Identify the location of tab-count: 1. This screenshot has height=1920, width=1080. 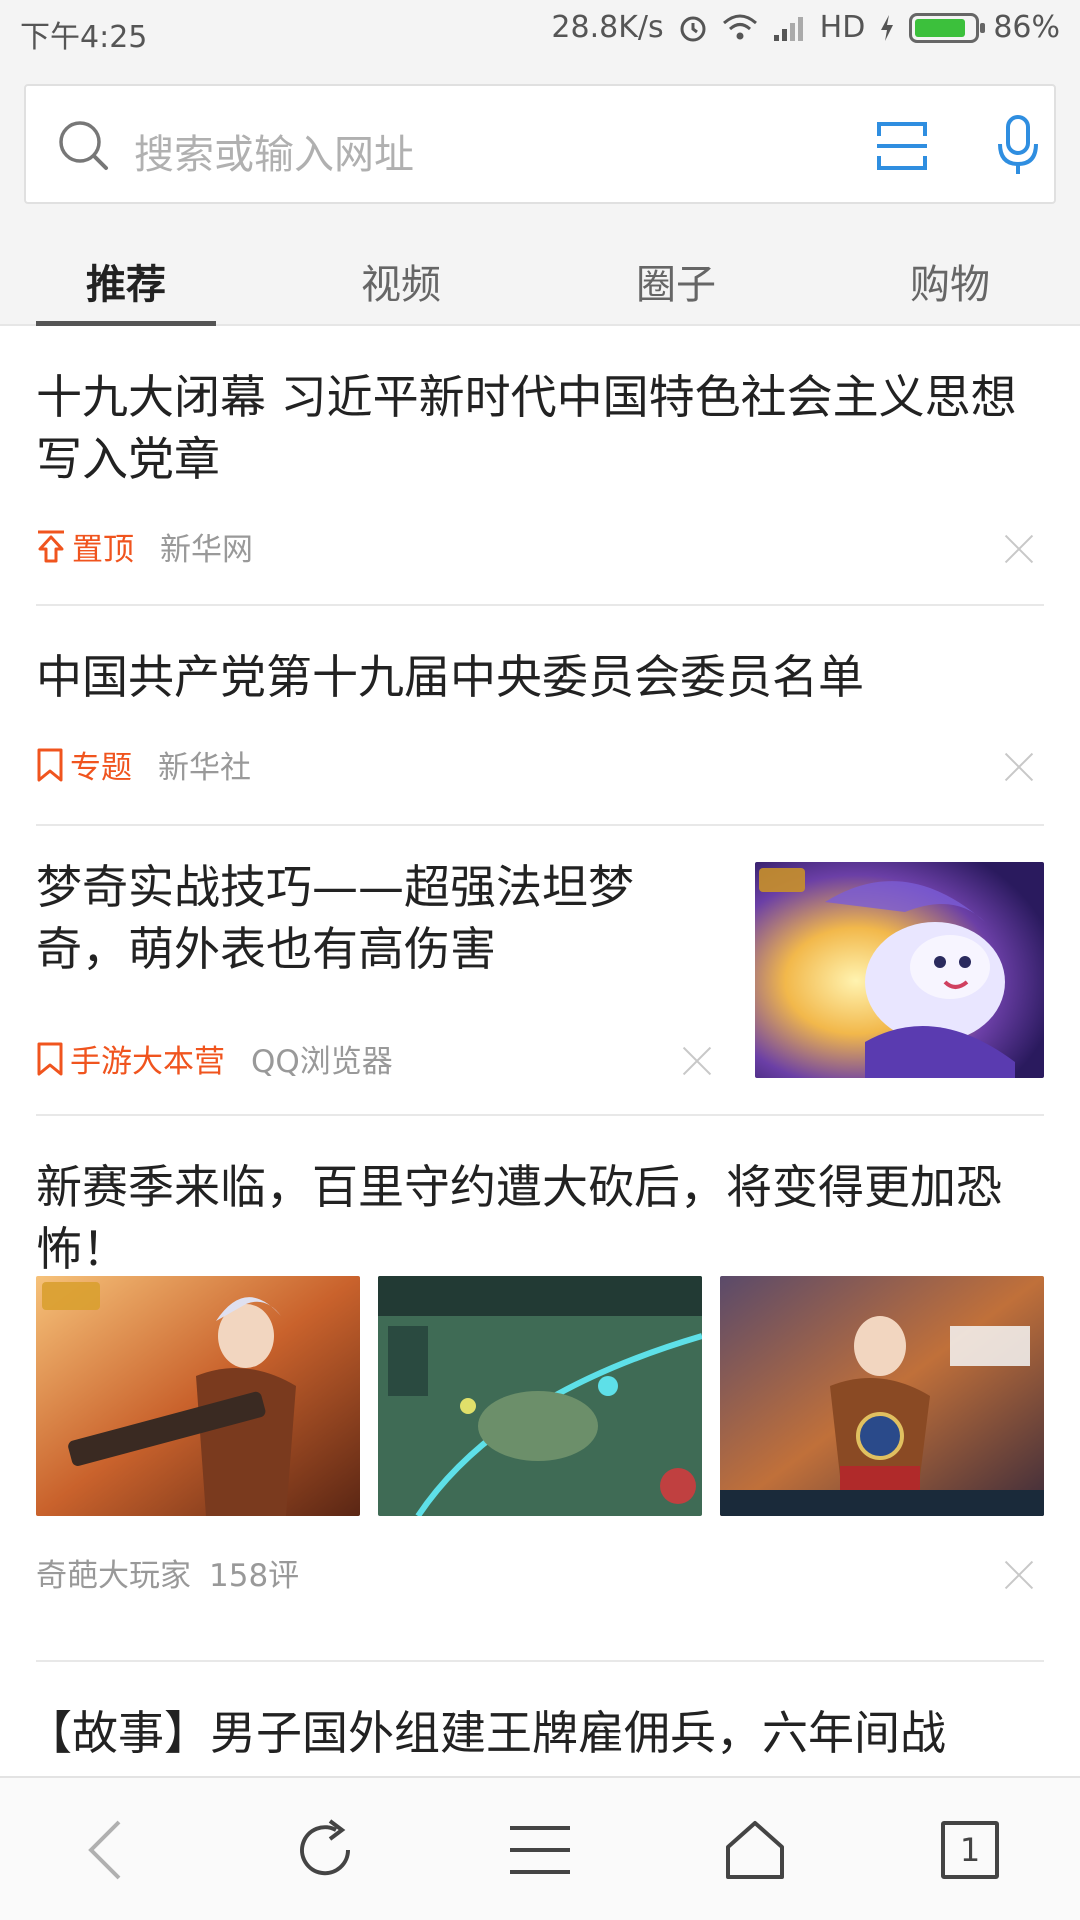
(970, 1850).